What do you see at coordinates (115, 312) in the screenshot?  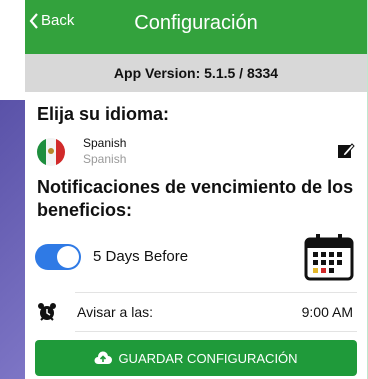 I see `alarm-label: Avisar a las:` at bounding box center [115, 312].